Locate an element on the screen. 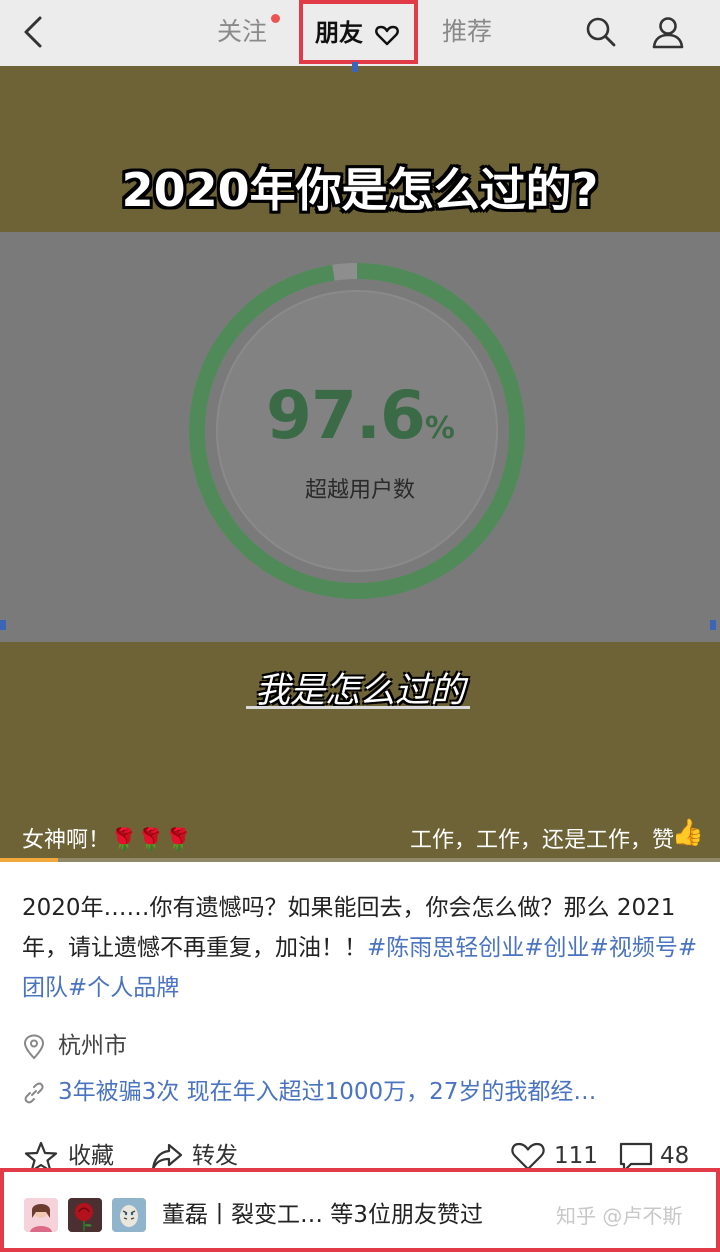 The width and height of the screenshot is (720, 1252). tab-recommend-label: 推荐 is located at coordinates (467, 31).